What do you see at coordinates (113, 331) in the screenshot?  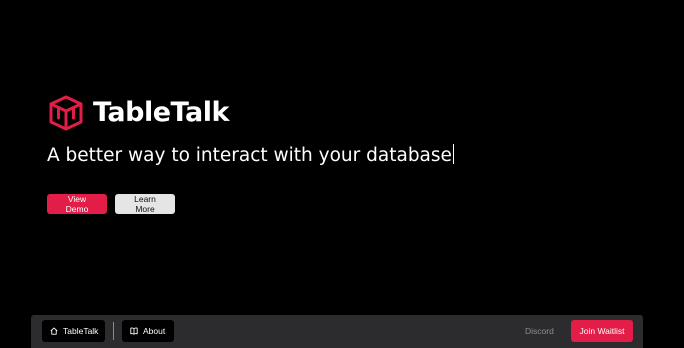 I see `nav-divider` at bounding box center [113, 331].